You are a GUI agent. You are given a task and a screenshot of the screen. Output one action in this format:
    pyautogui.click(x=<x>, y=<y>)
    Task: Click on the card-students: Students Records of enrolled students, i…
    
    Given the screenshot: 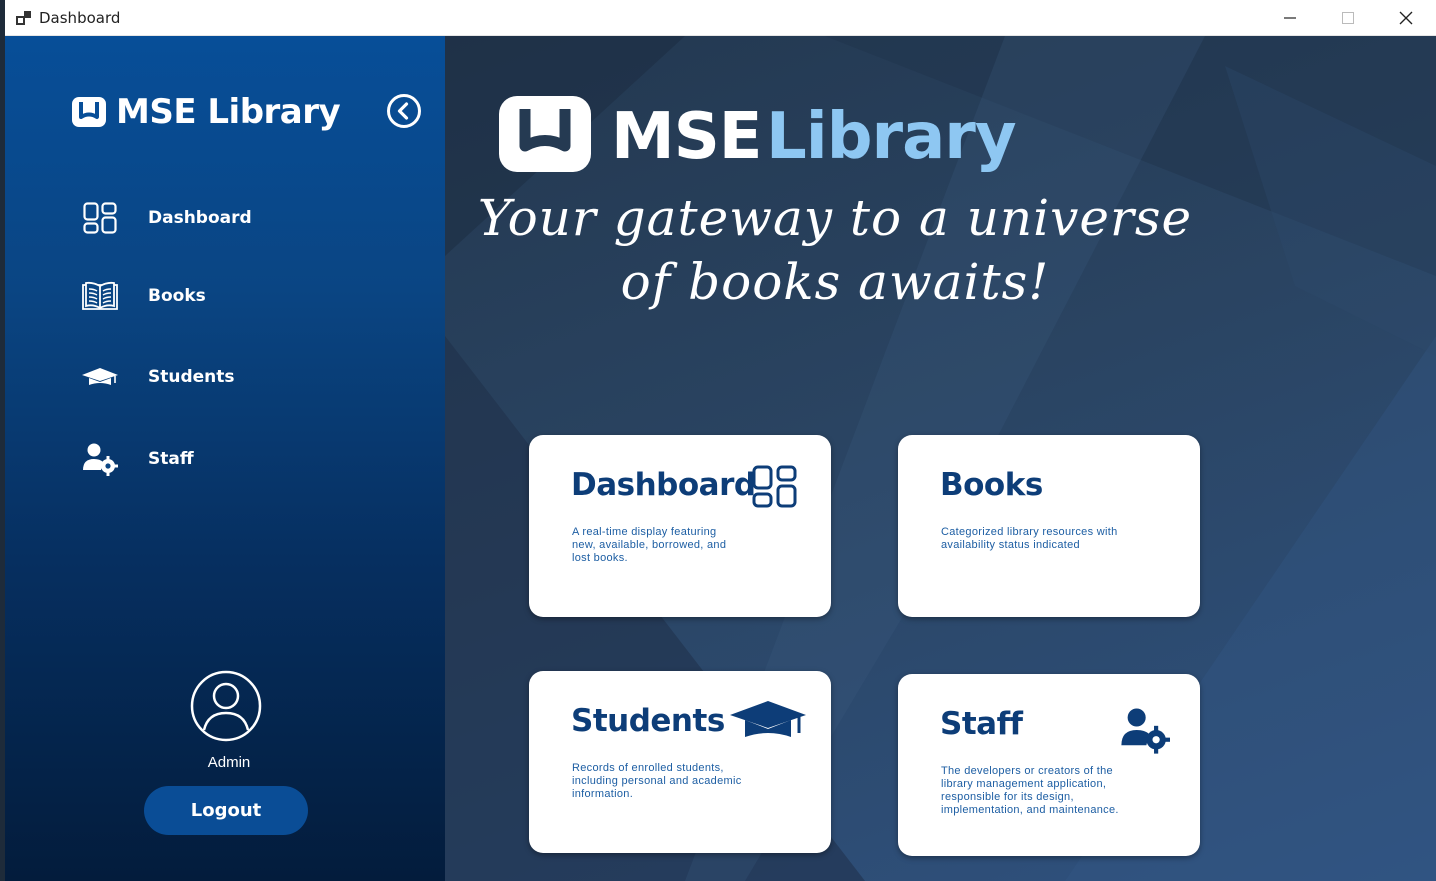 What is the action you would take?
    pyautogui.click(x=680, y=762)
    